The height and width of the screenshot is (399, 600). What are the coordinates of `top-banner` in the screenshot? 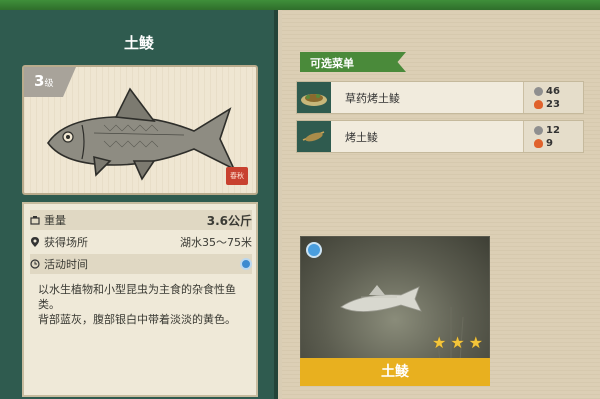 It's located at (300, 5).